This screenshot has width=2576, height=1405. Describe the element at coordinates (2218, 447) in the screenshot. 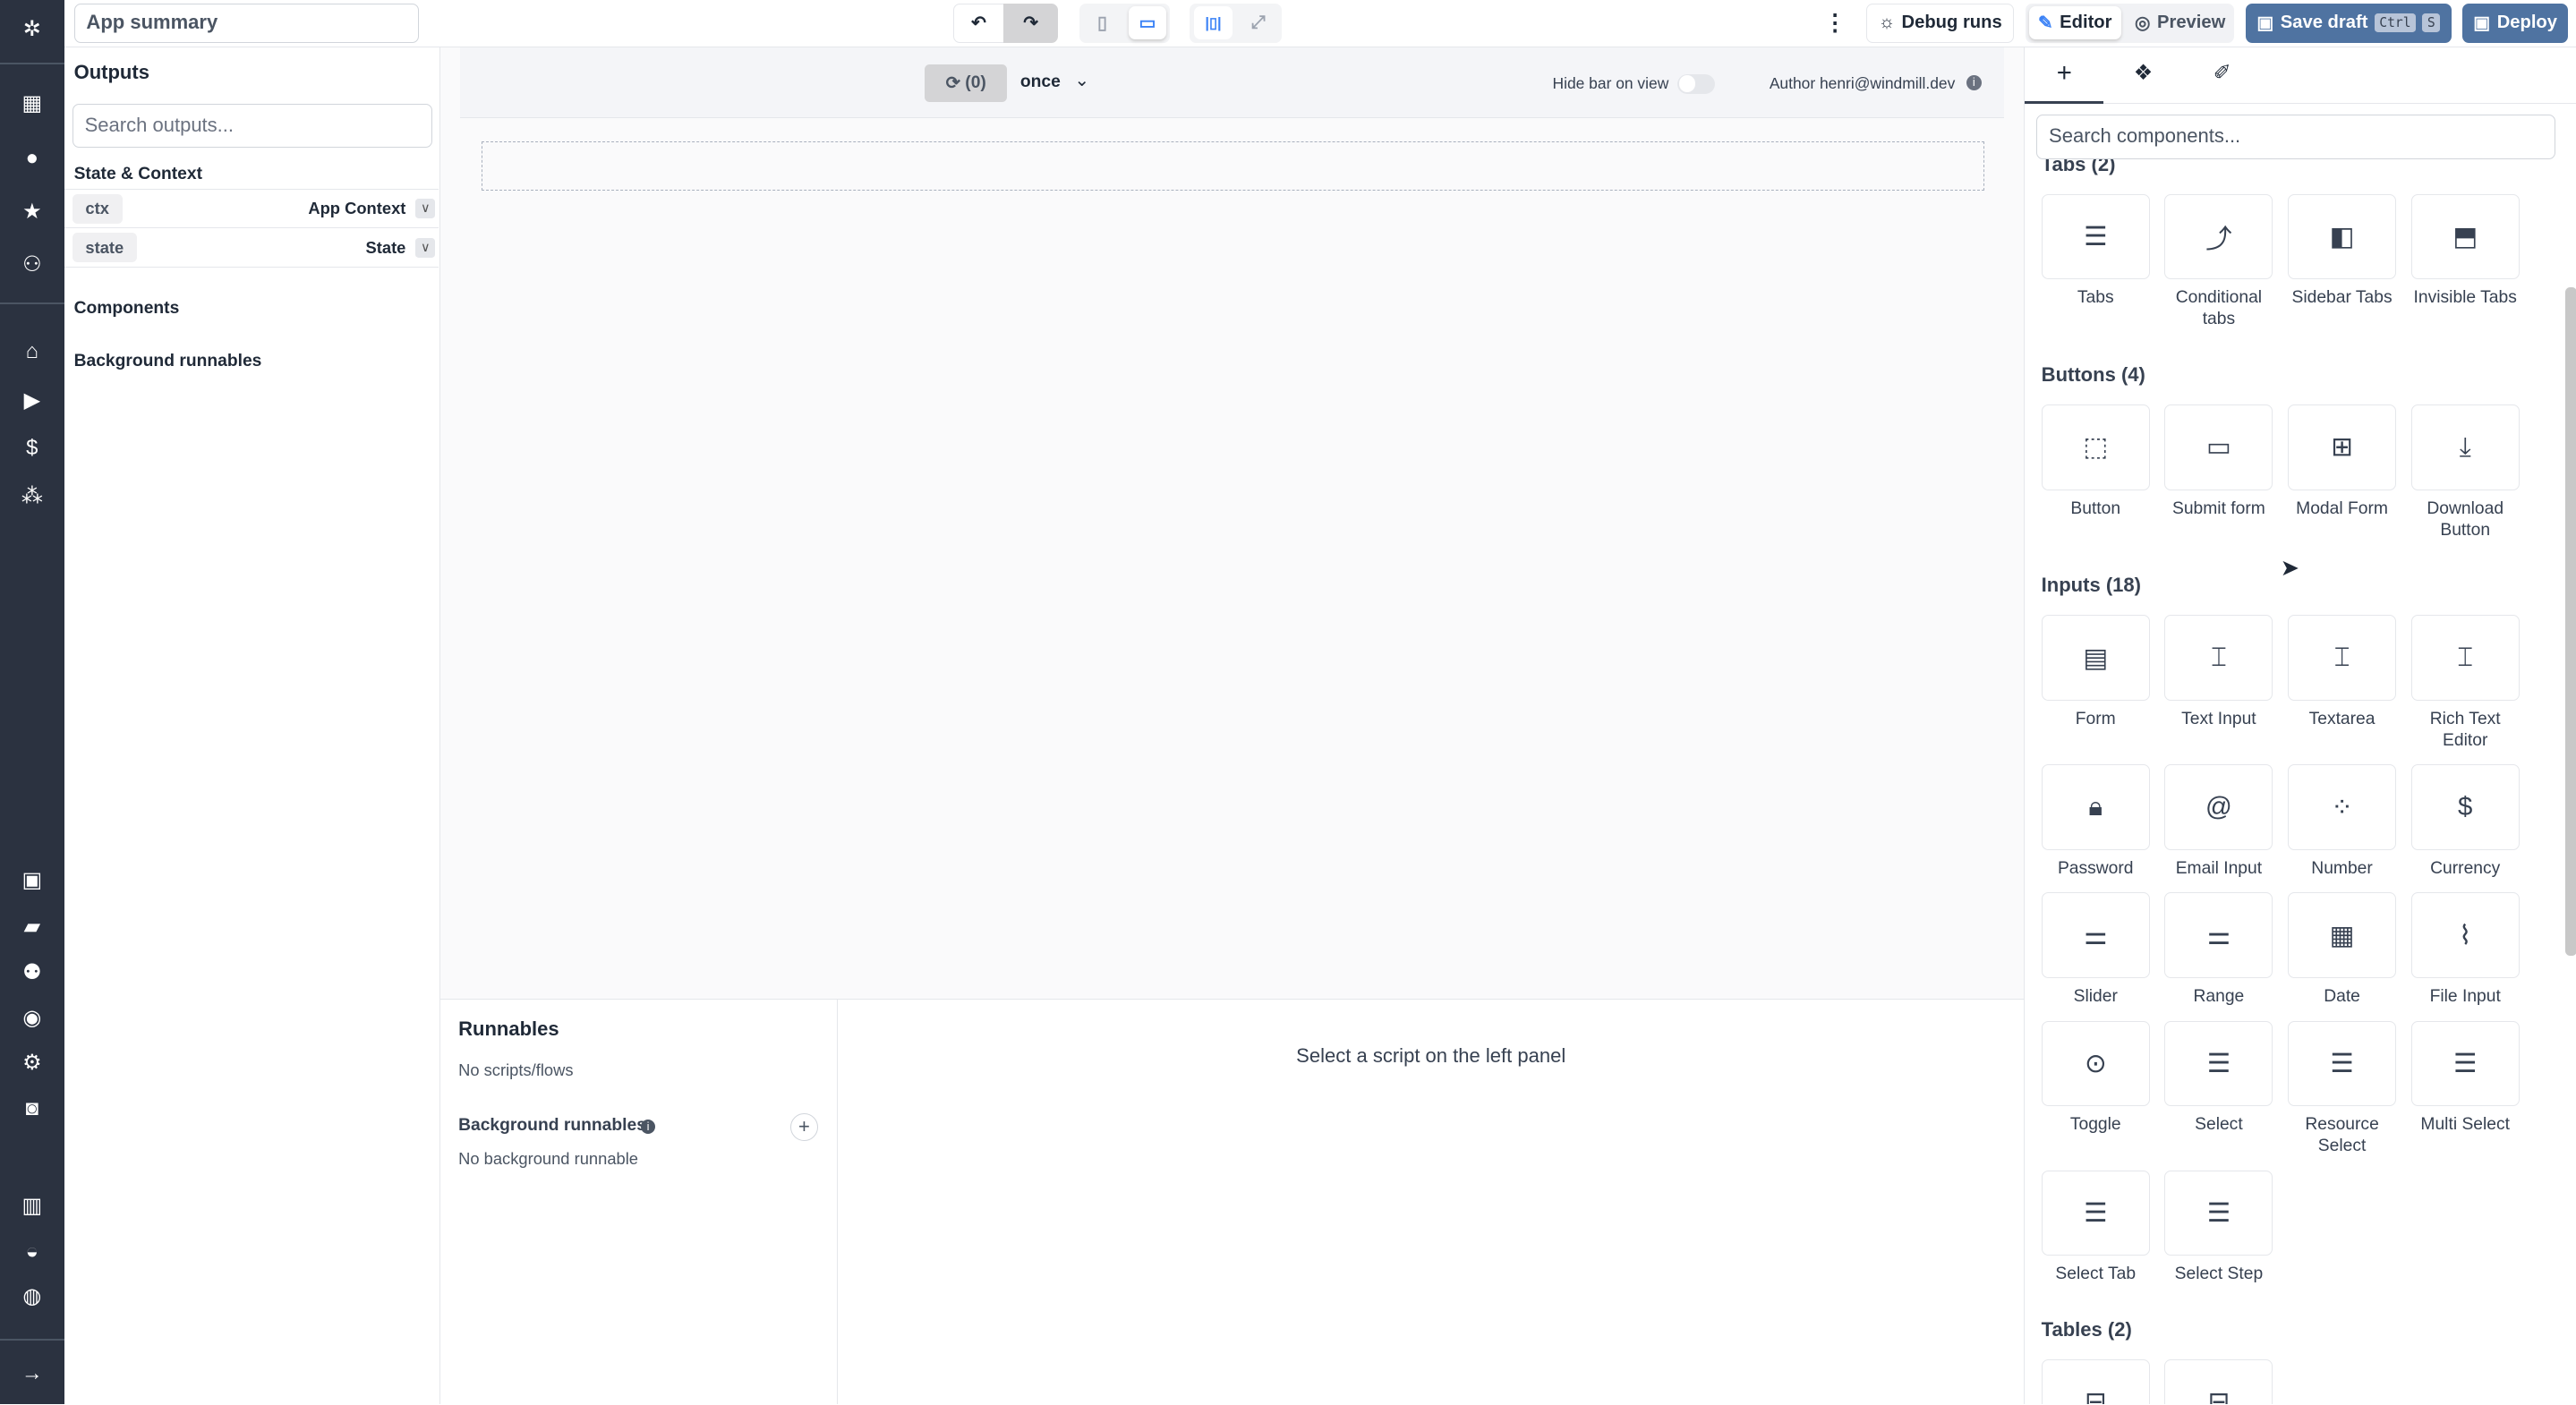

I see `form-input-icon: ▭` at that location.